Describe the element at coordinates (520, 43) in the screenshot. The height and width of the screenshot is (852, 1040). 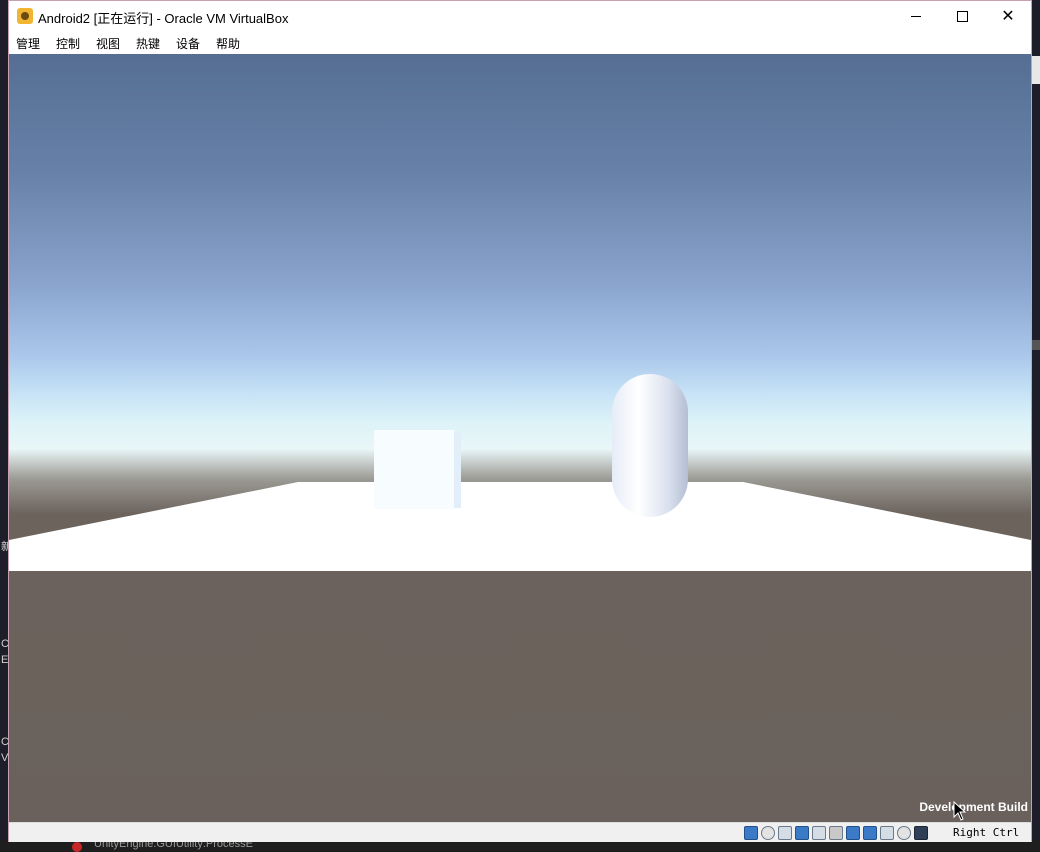
I see `menu-bar: 管理 控制 视图 热键 设备 帮助` at that location.